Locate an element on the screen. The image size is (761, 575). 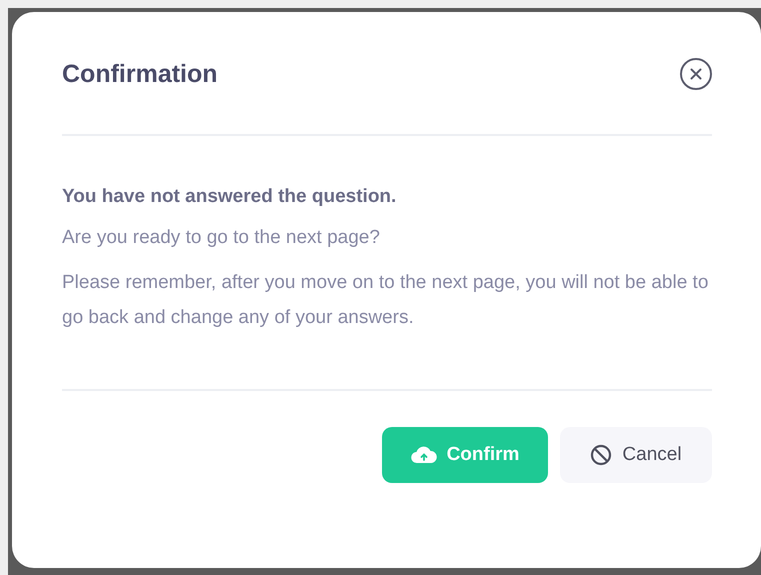
cloud-upload-icon is located at coordinates (423, 455).